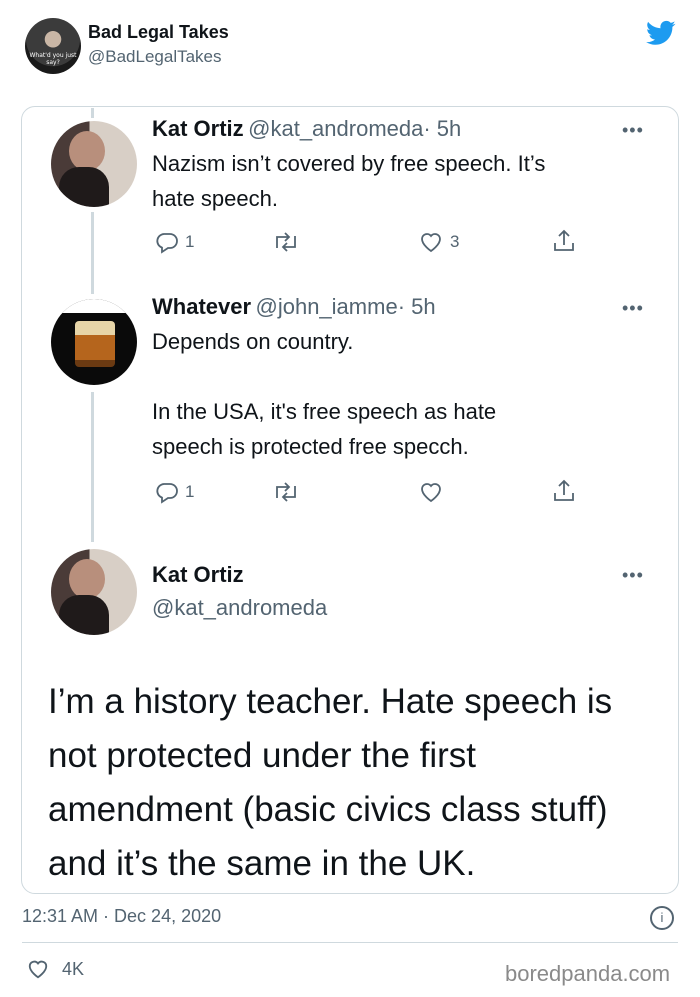 The image size is (700, 997). What do you see at coordinates (53, 59) in the screenshot?
I see `avatar-caption: What'd you just say?` at bounding box center [53, 59].